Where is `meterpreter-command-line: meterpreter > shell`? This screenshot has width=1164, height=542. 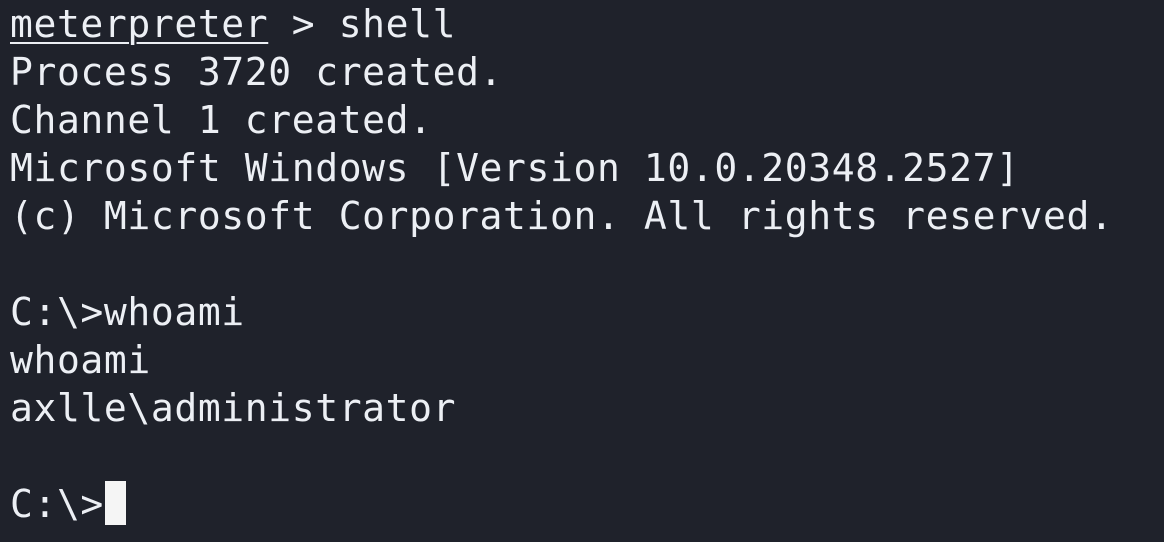 meterpreter-command-line: meterpreter > shell is located at coordinates (233, 24).